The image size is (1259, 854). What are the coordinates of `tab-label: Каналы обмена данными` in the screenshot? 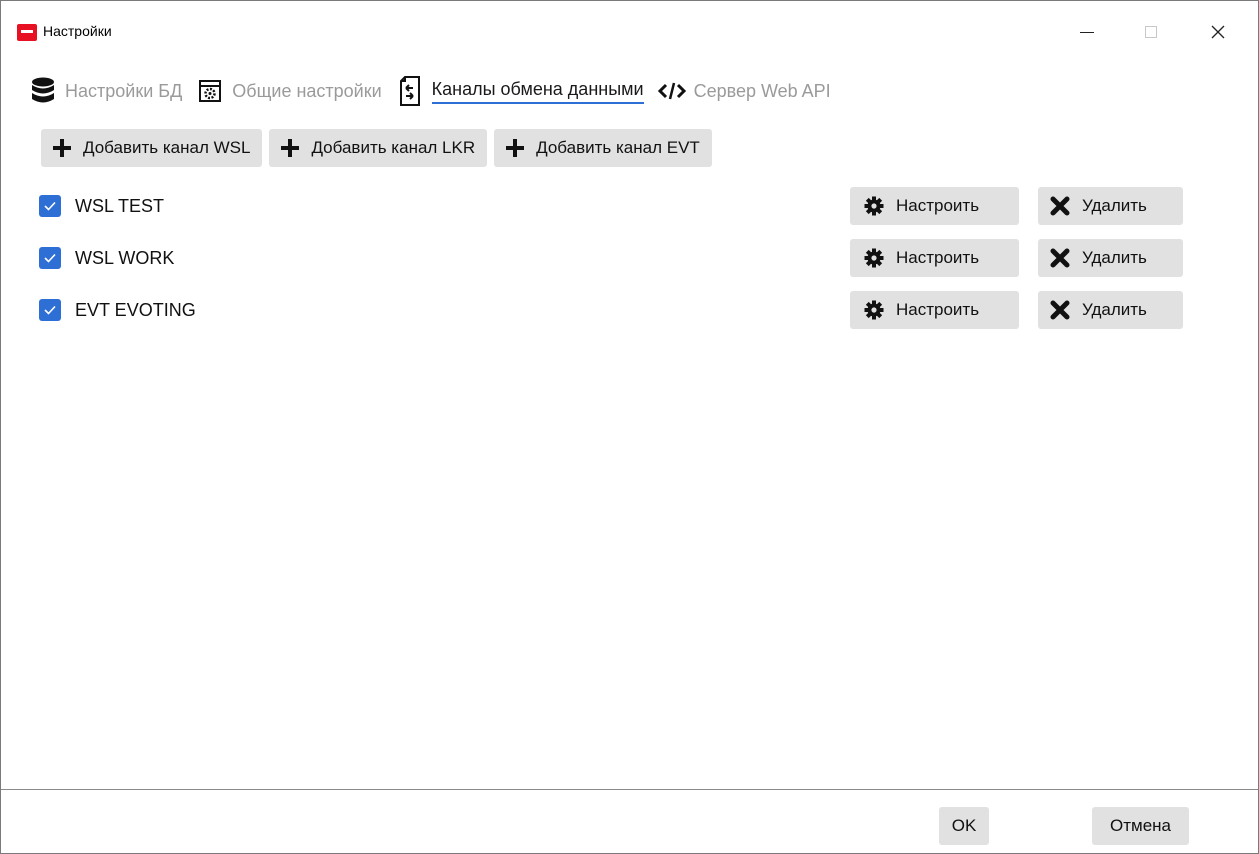 It's located at (537, 91).